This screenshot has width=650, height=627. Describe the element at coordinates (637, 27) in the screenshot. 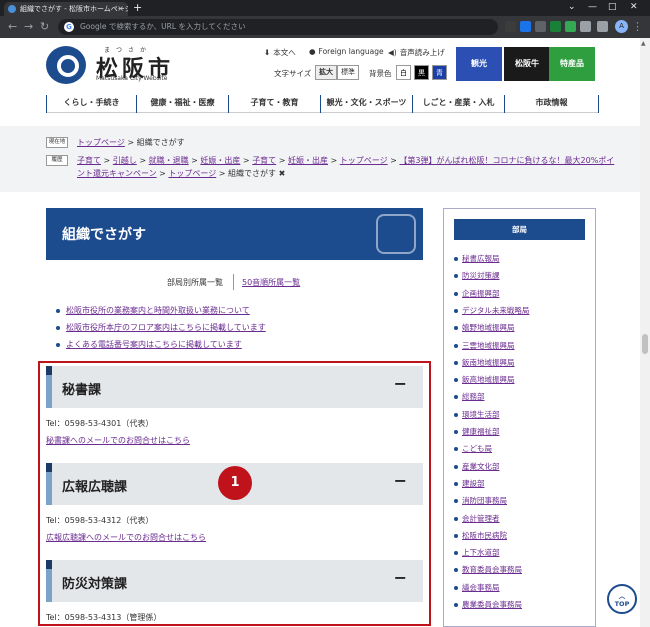

I see `browser-menu-icon: ⋮` at that location.